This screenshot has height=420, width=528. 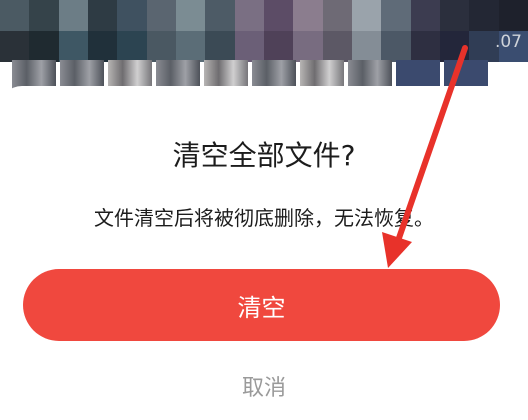 I want to click on cancel-button: 取消, so click(x=264, y=386).